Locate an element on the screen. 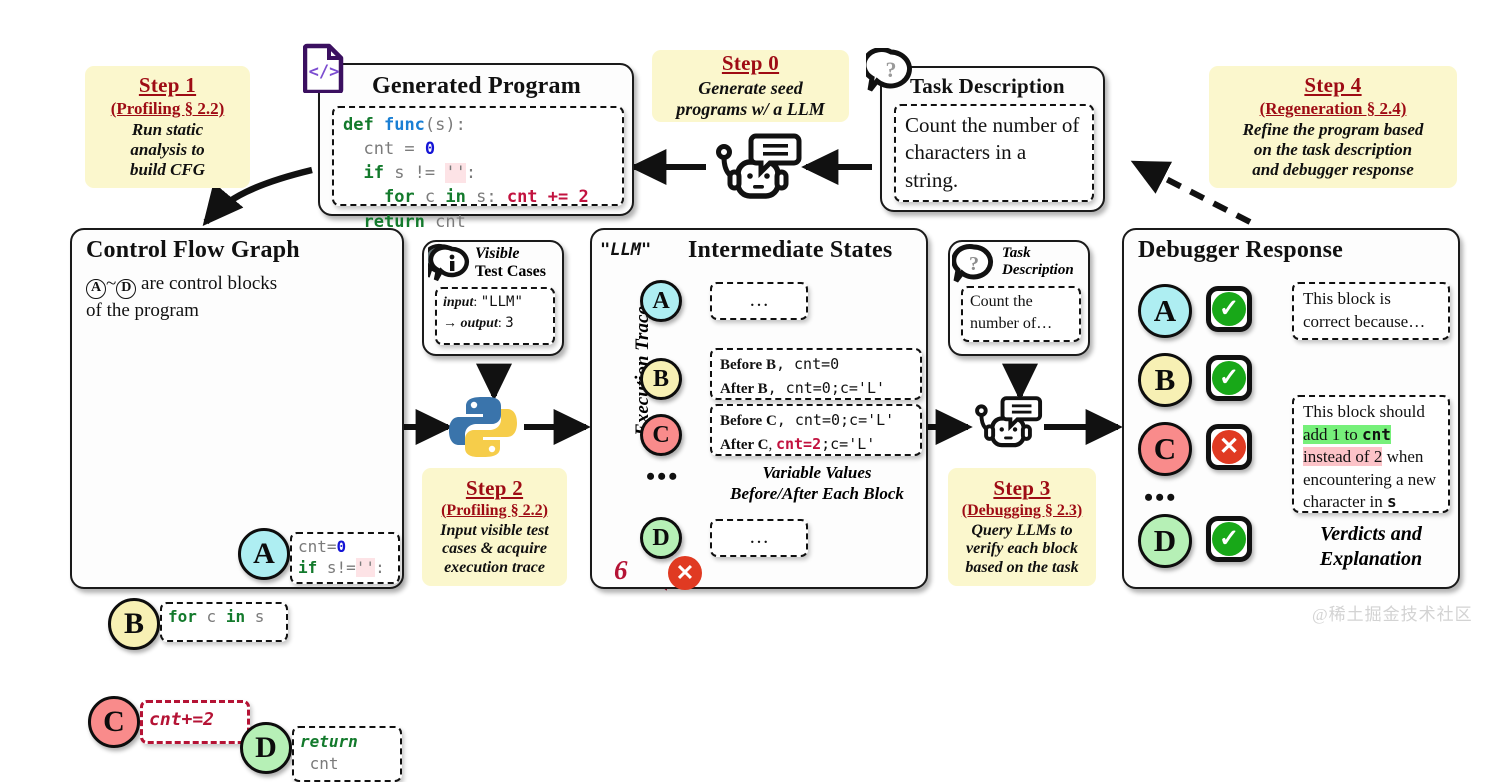 The image size is (1487, 782). info-bubble-icon is located at coordinates (449, 264).